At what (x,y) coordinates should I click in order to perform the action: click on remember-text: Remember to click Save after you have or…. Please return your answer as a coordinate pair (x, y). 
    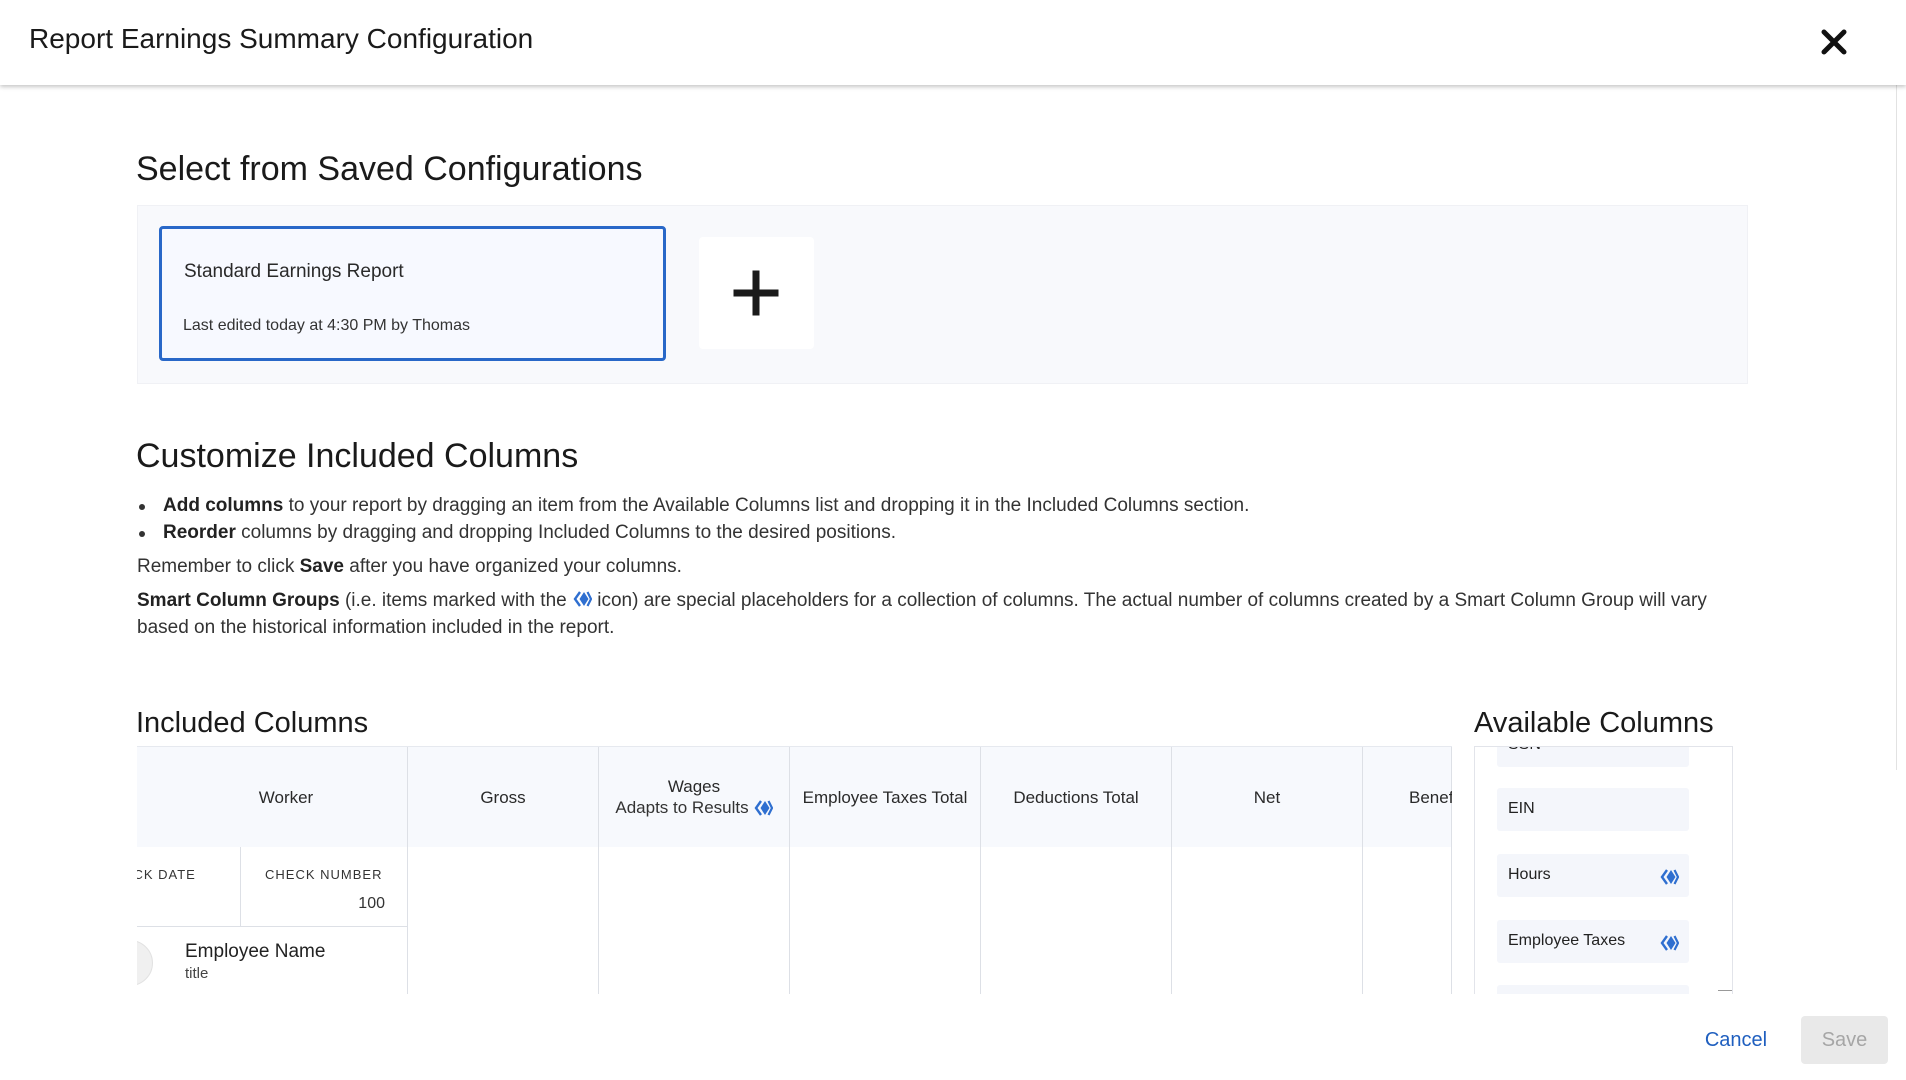
    Looking at the image, I should click on (409, 566).